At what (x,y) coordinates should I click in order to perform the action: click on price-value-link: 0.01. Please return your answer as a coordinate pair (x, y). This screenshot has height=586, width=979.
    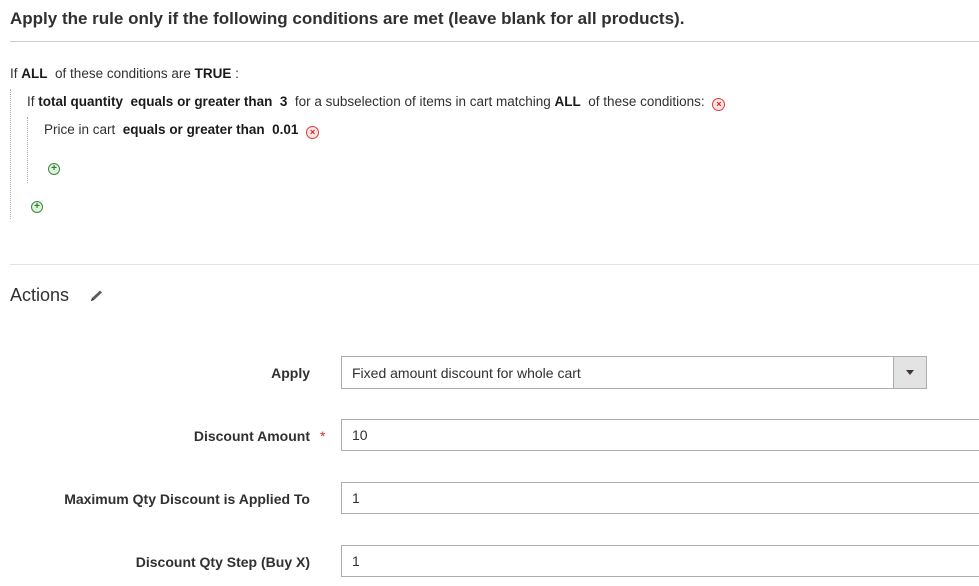
    Looking at the image, I should click on (285, 129).